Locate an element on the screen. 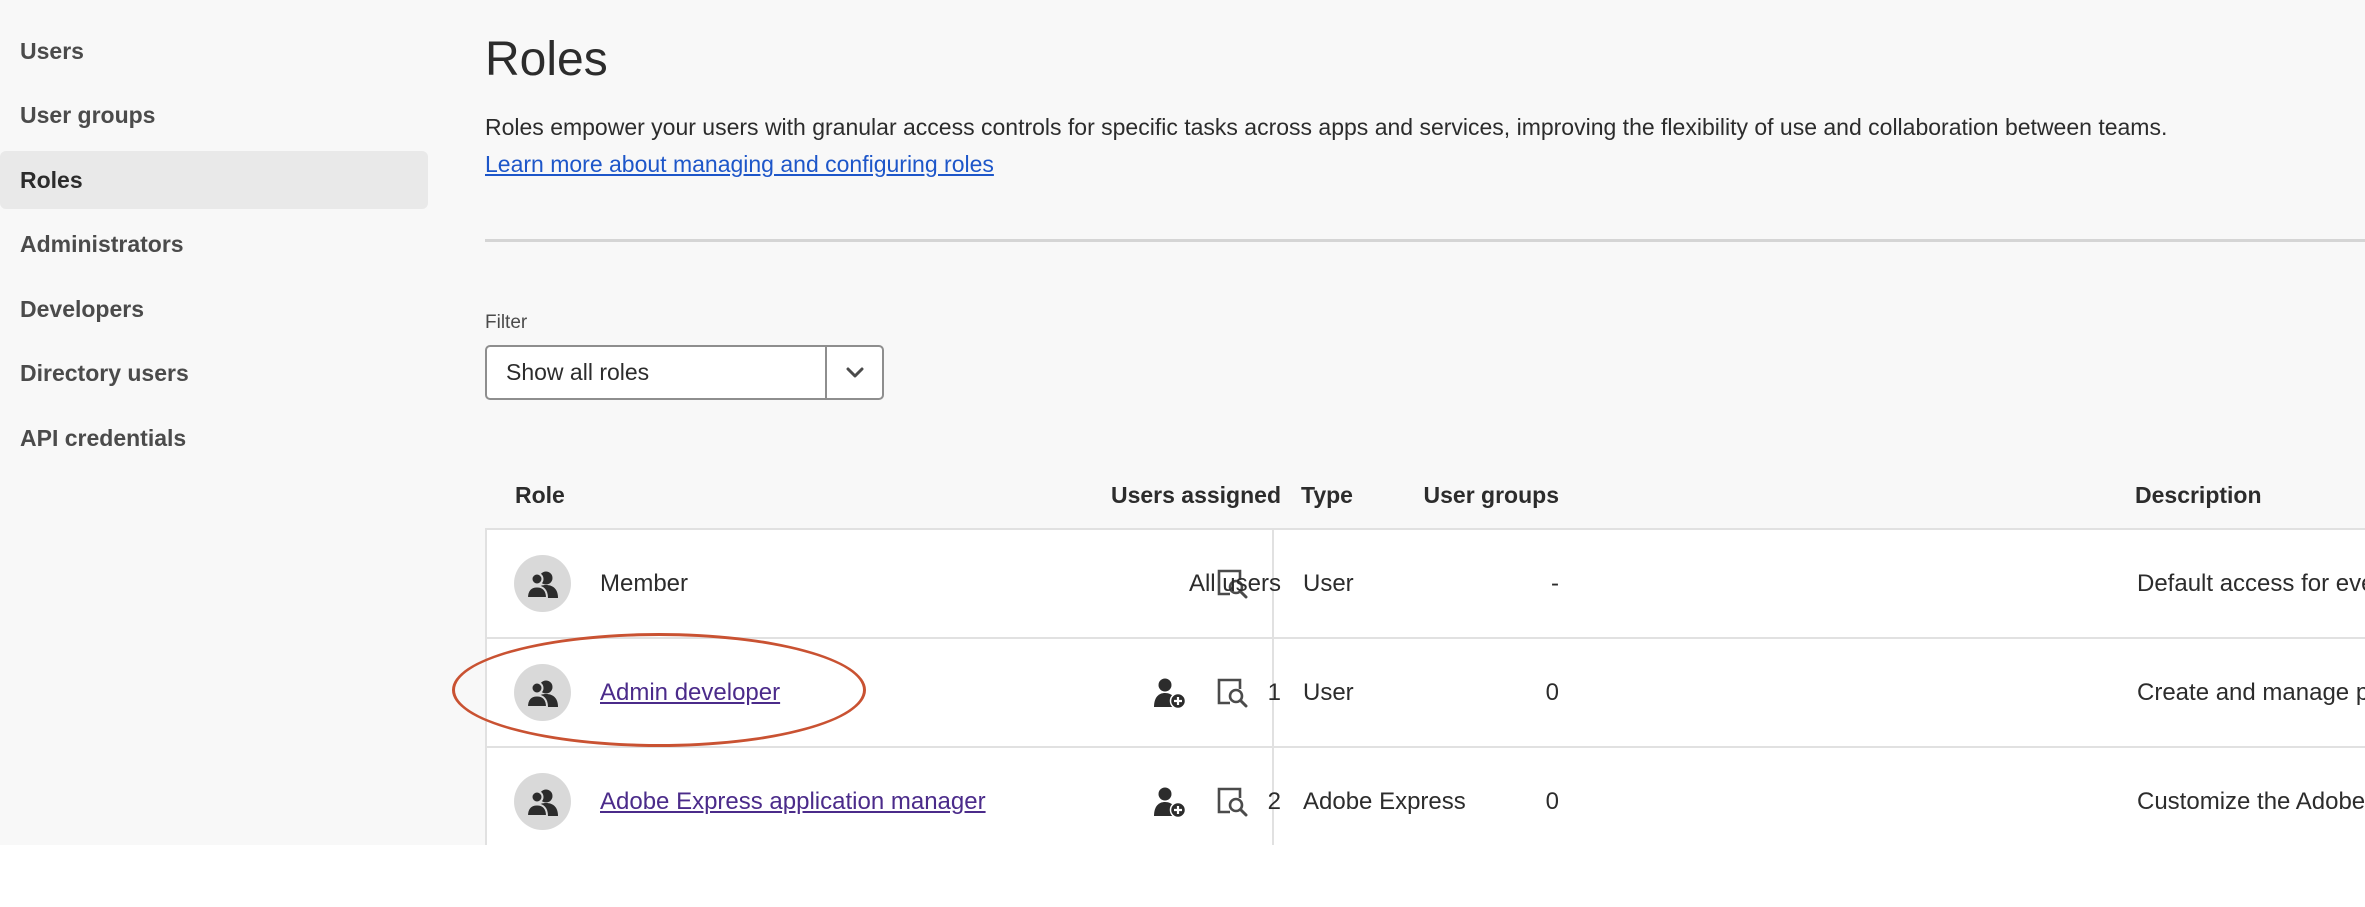 The image size is (2365, 907). sidebar-item-label: Users is located at coordinates (52, 50).